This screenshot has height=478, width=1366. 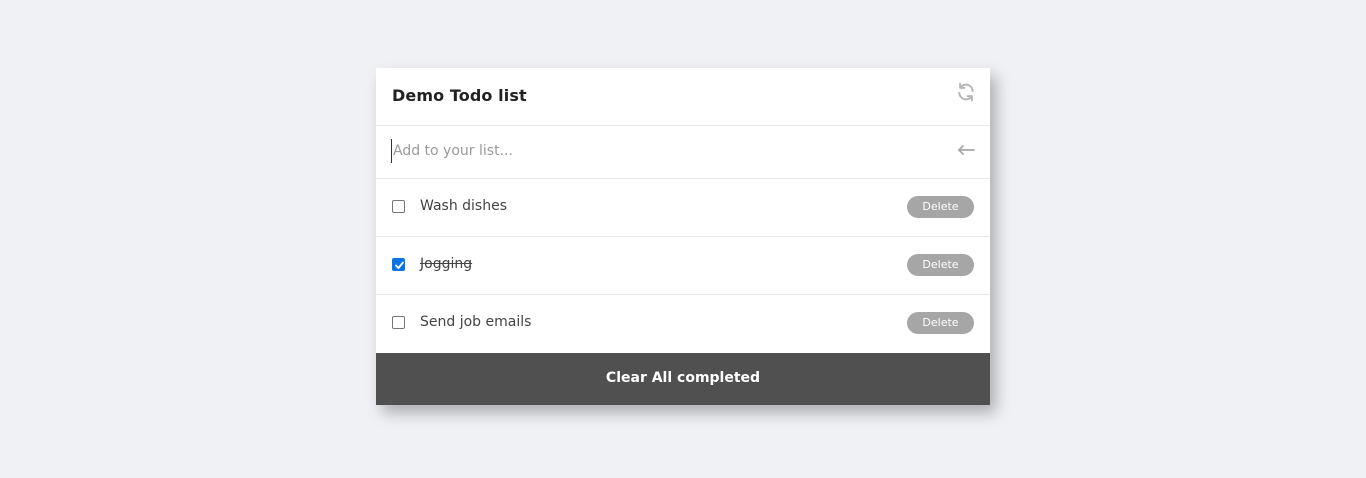 I want to click on card-header: Demo Todo list, so click(x=683, y=97).